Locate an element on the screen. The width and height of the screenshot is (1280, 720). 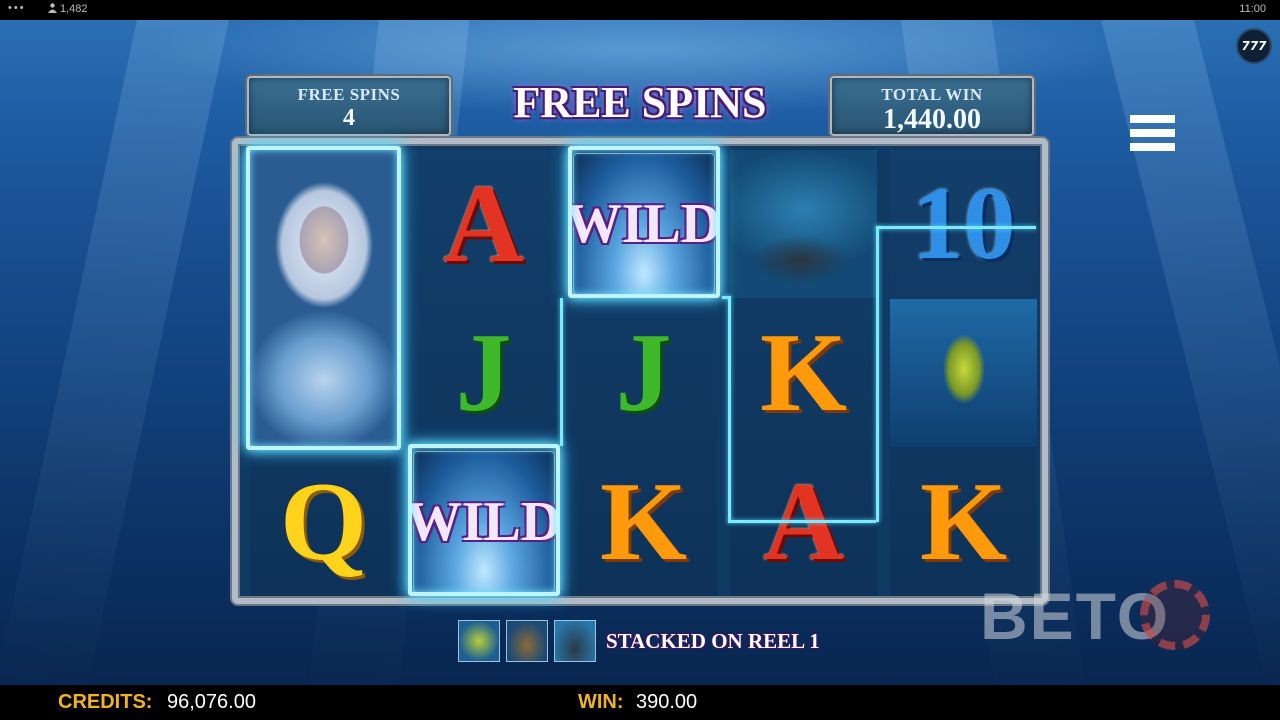
sea-dragon-symbol is located at coordinates (963, 373).